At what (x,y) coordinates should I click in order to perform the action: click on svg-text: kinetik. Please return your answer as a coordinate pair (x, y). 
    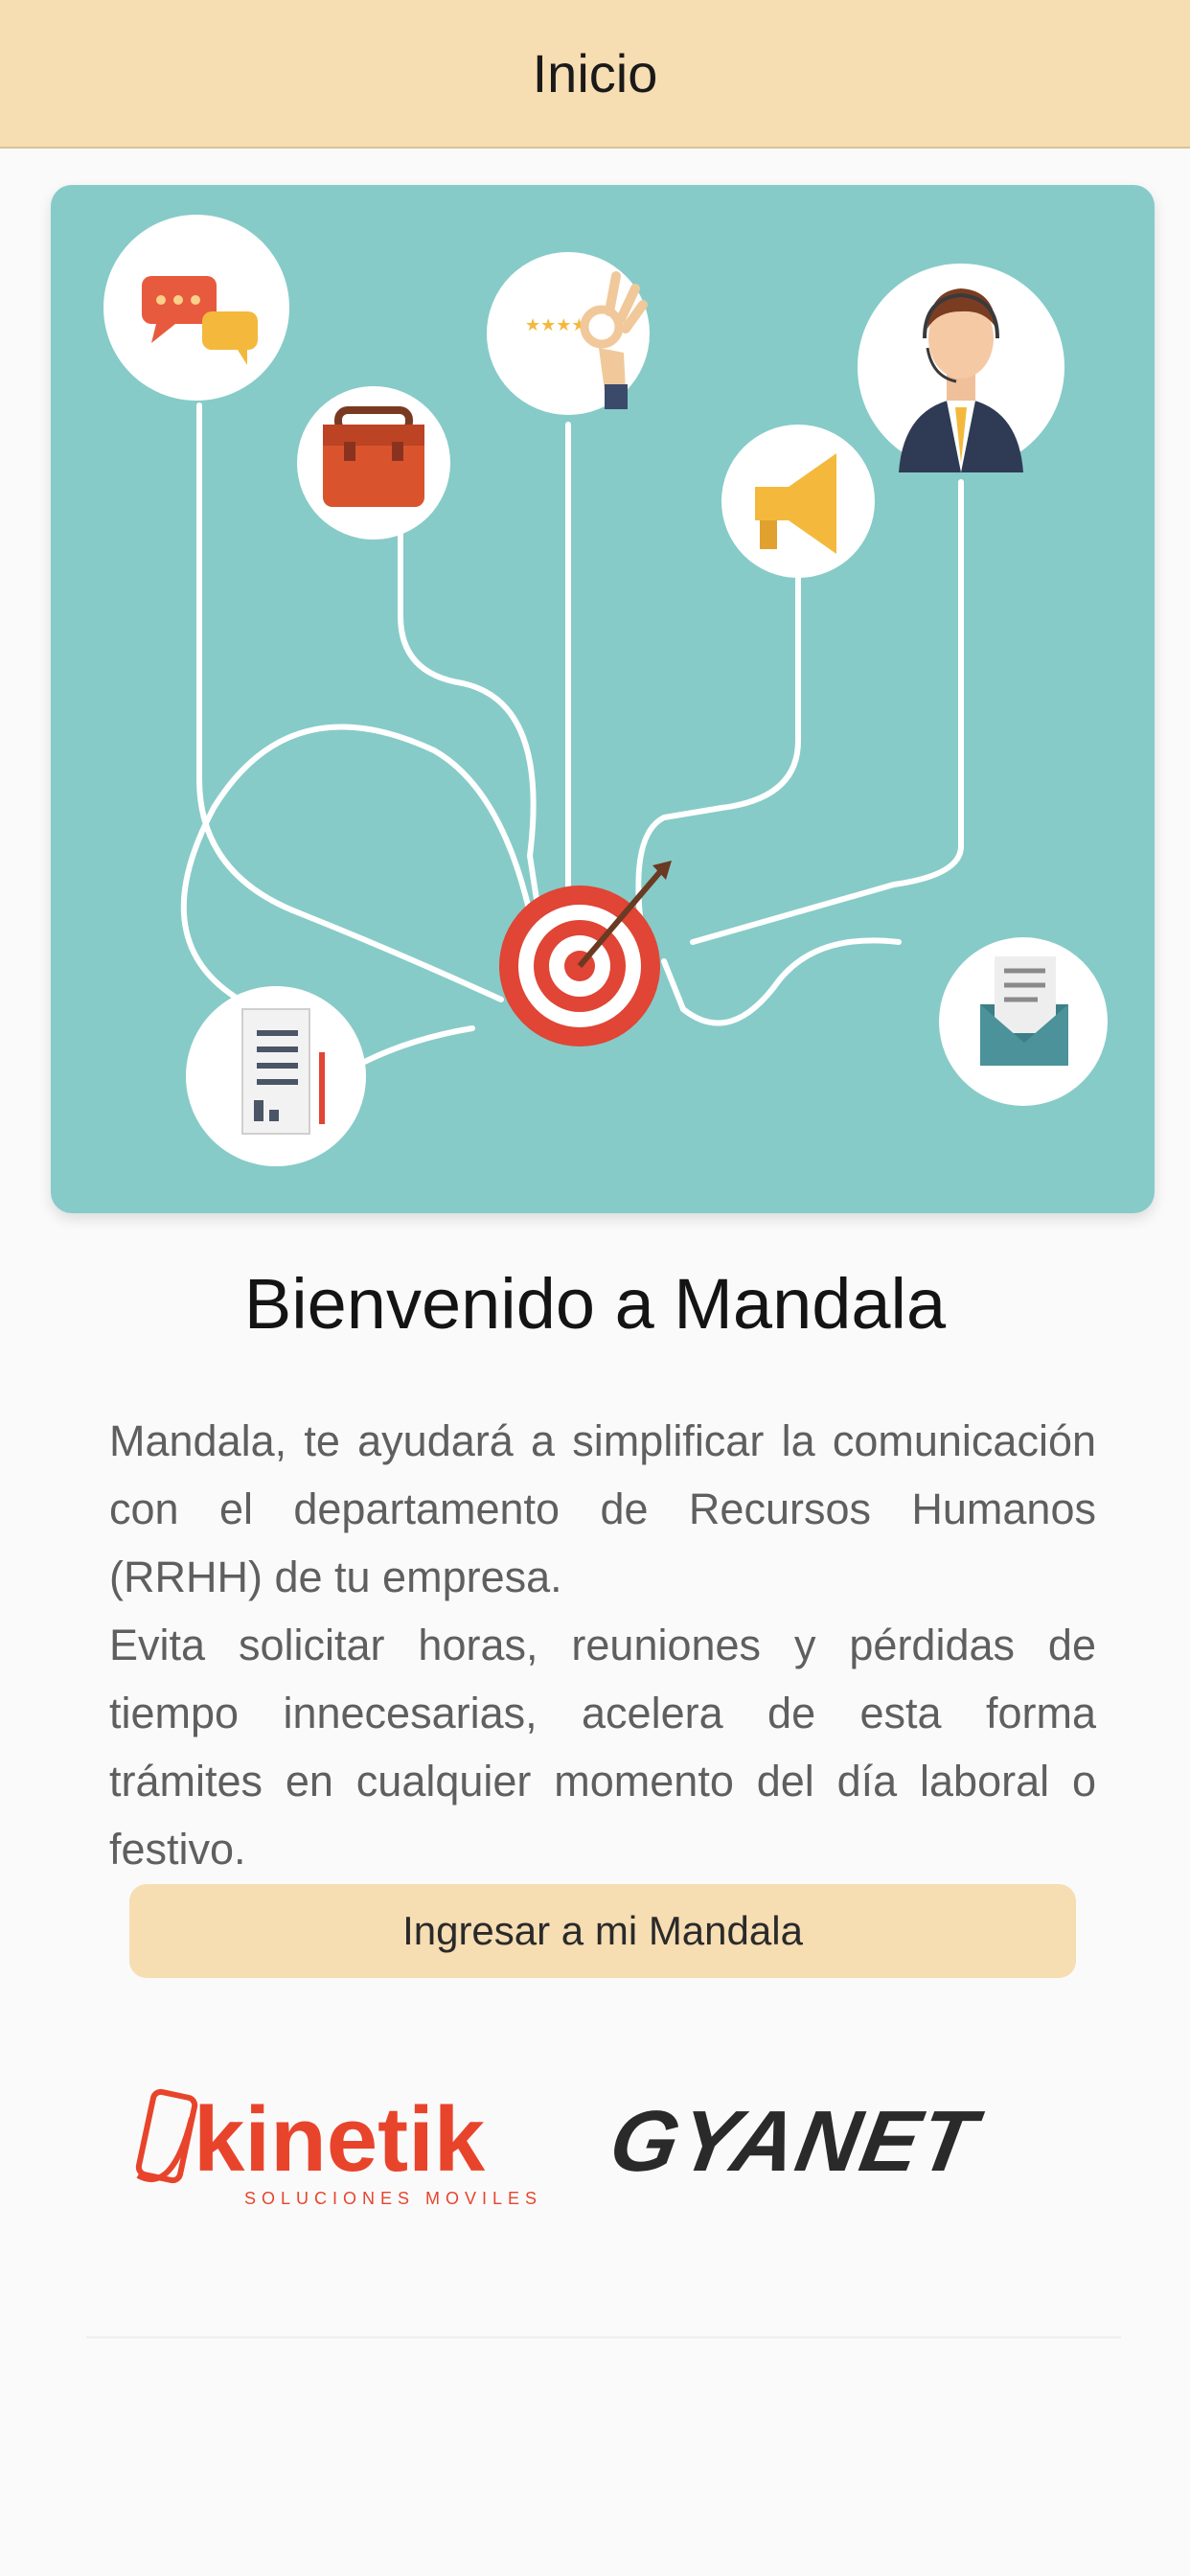
    Looking at the image, I should click on (340, 2139).